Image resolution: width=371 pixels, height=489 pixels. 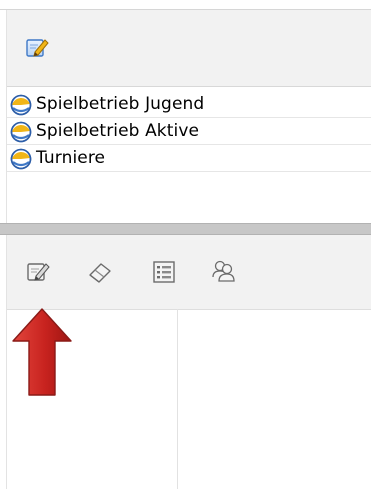 I want to click on eraser-icon, so click(x=100, y=272).